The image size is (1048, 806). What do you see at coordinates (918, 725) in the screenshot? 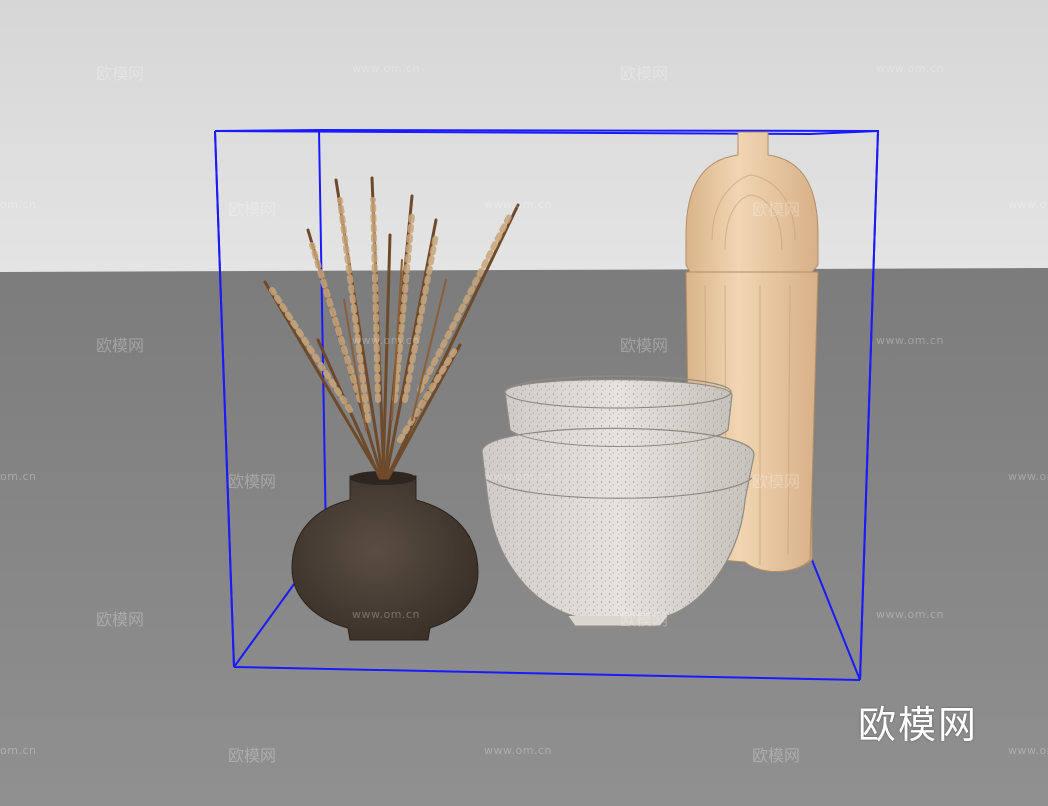
I see `brand-logo-text: 欧模网` at bounding box center [918, 725].